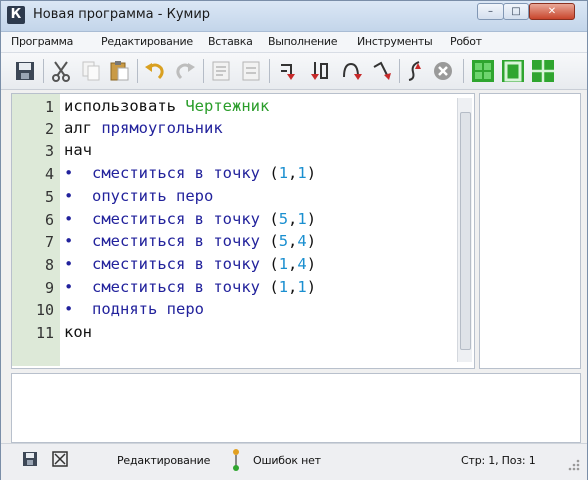  Describe the element at coordinates (303, 41) in the screenshot. I see `menu-run: Выполнение` at that location.